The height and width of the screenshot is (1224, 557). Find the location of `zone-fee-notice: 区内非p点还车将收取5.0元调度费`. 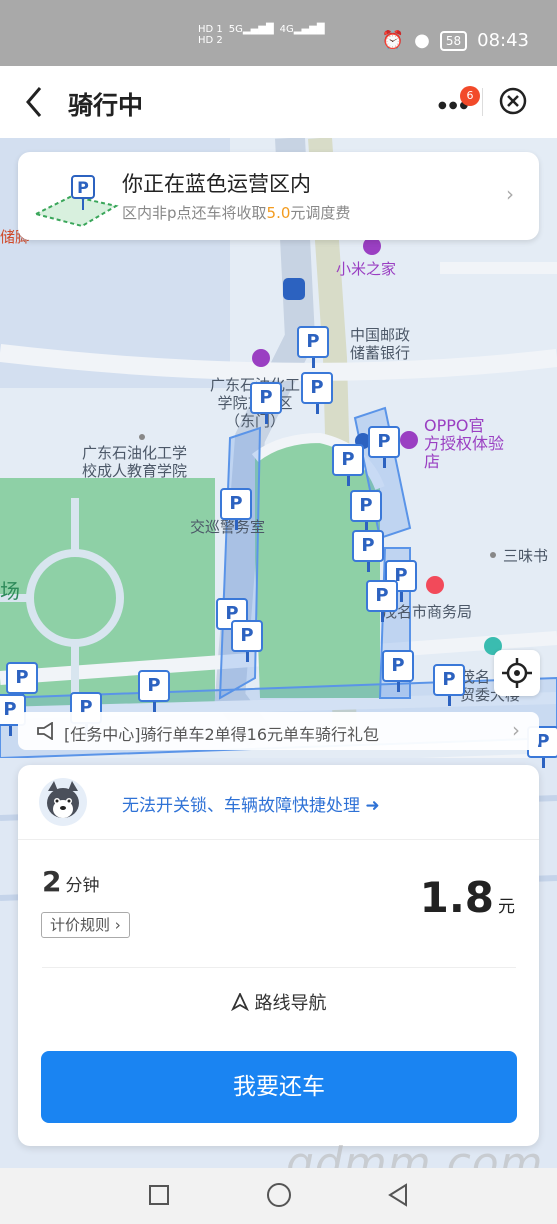

zone-fee-notice: 区内非p点还车将收取5.0元调度费 is located at coordinates (236, 213).